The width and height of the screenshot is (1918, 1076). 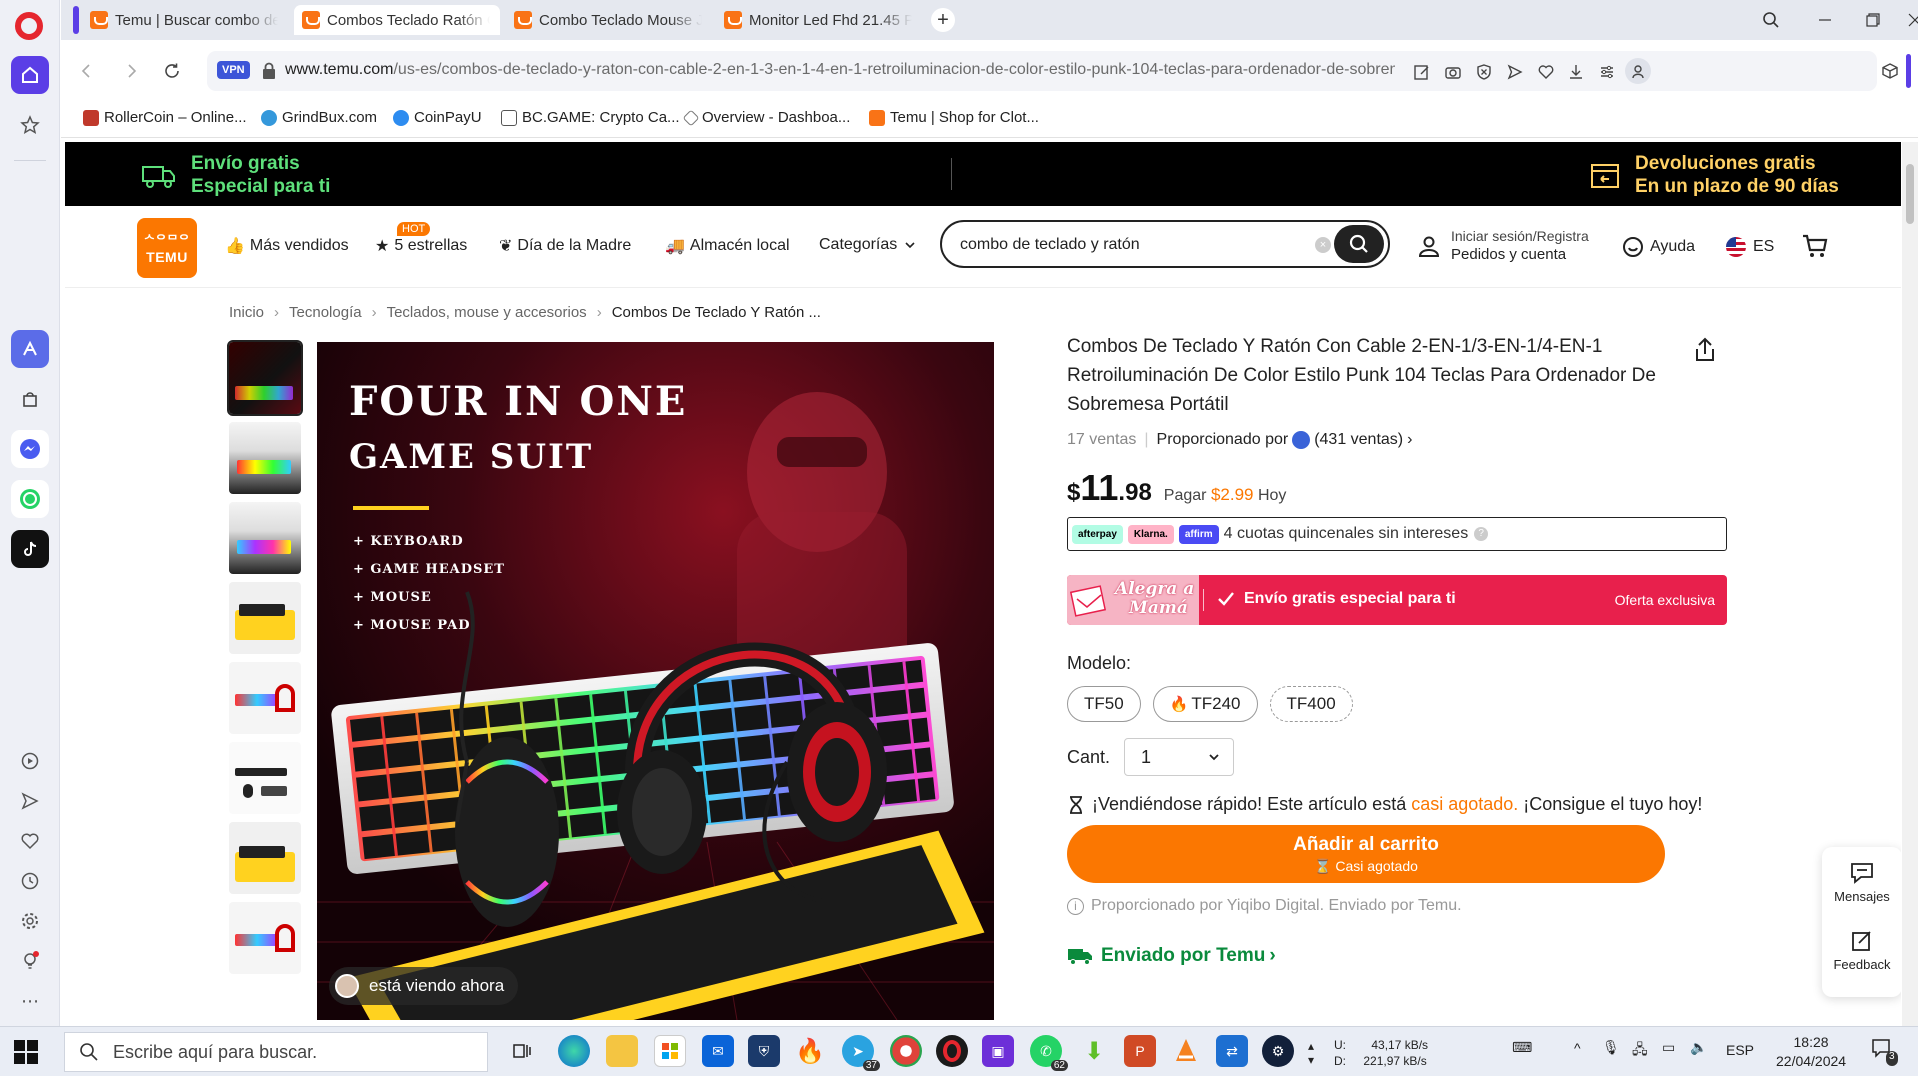 I want to click on quantity-select: 1, so click(x=1179, y=757).